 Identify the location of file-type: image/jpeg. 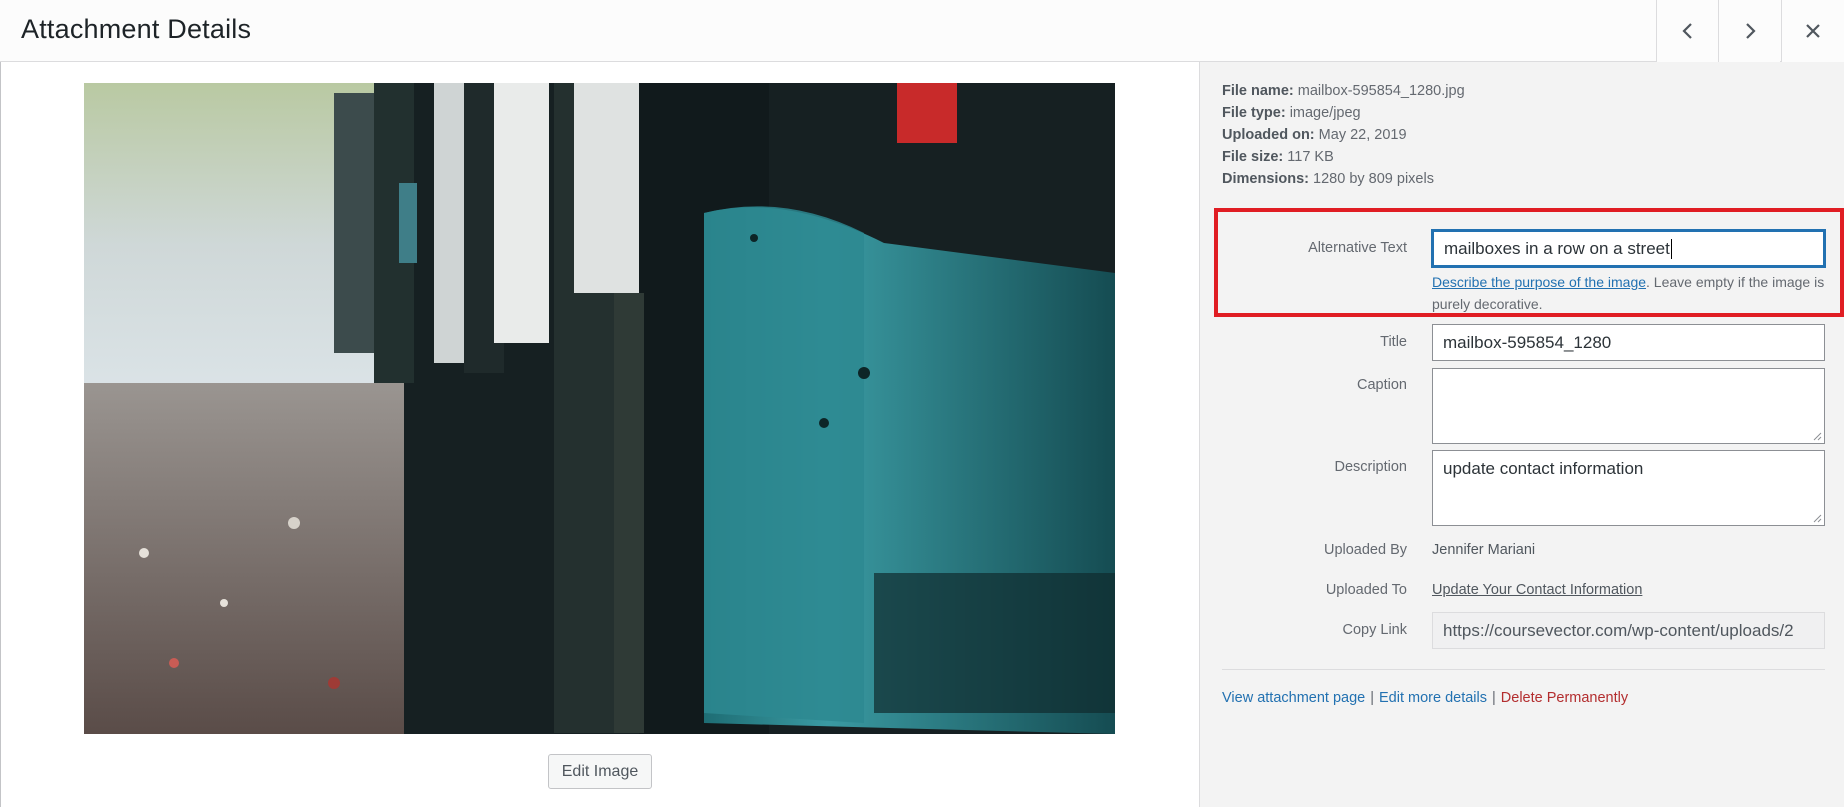
(1325, 113).